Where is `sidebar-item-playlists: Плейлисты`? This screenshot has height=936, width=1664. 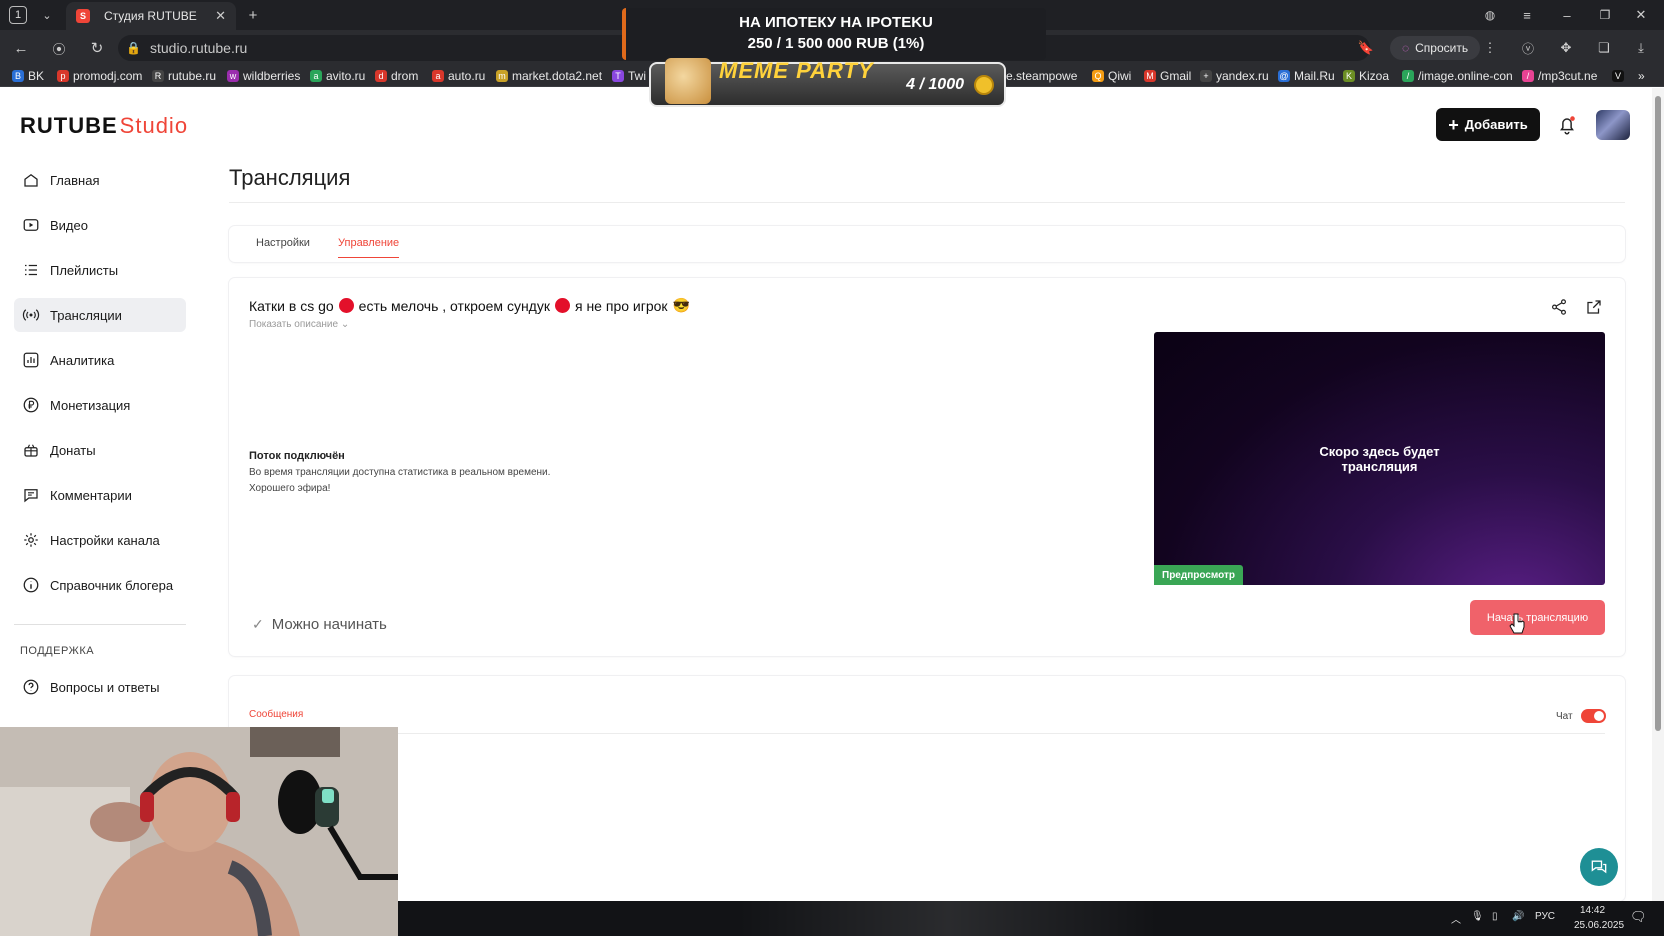
sidebar-item-playlists: Плейлисты is located at coordinates (100, 270).